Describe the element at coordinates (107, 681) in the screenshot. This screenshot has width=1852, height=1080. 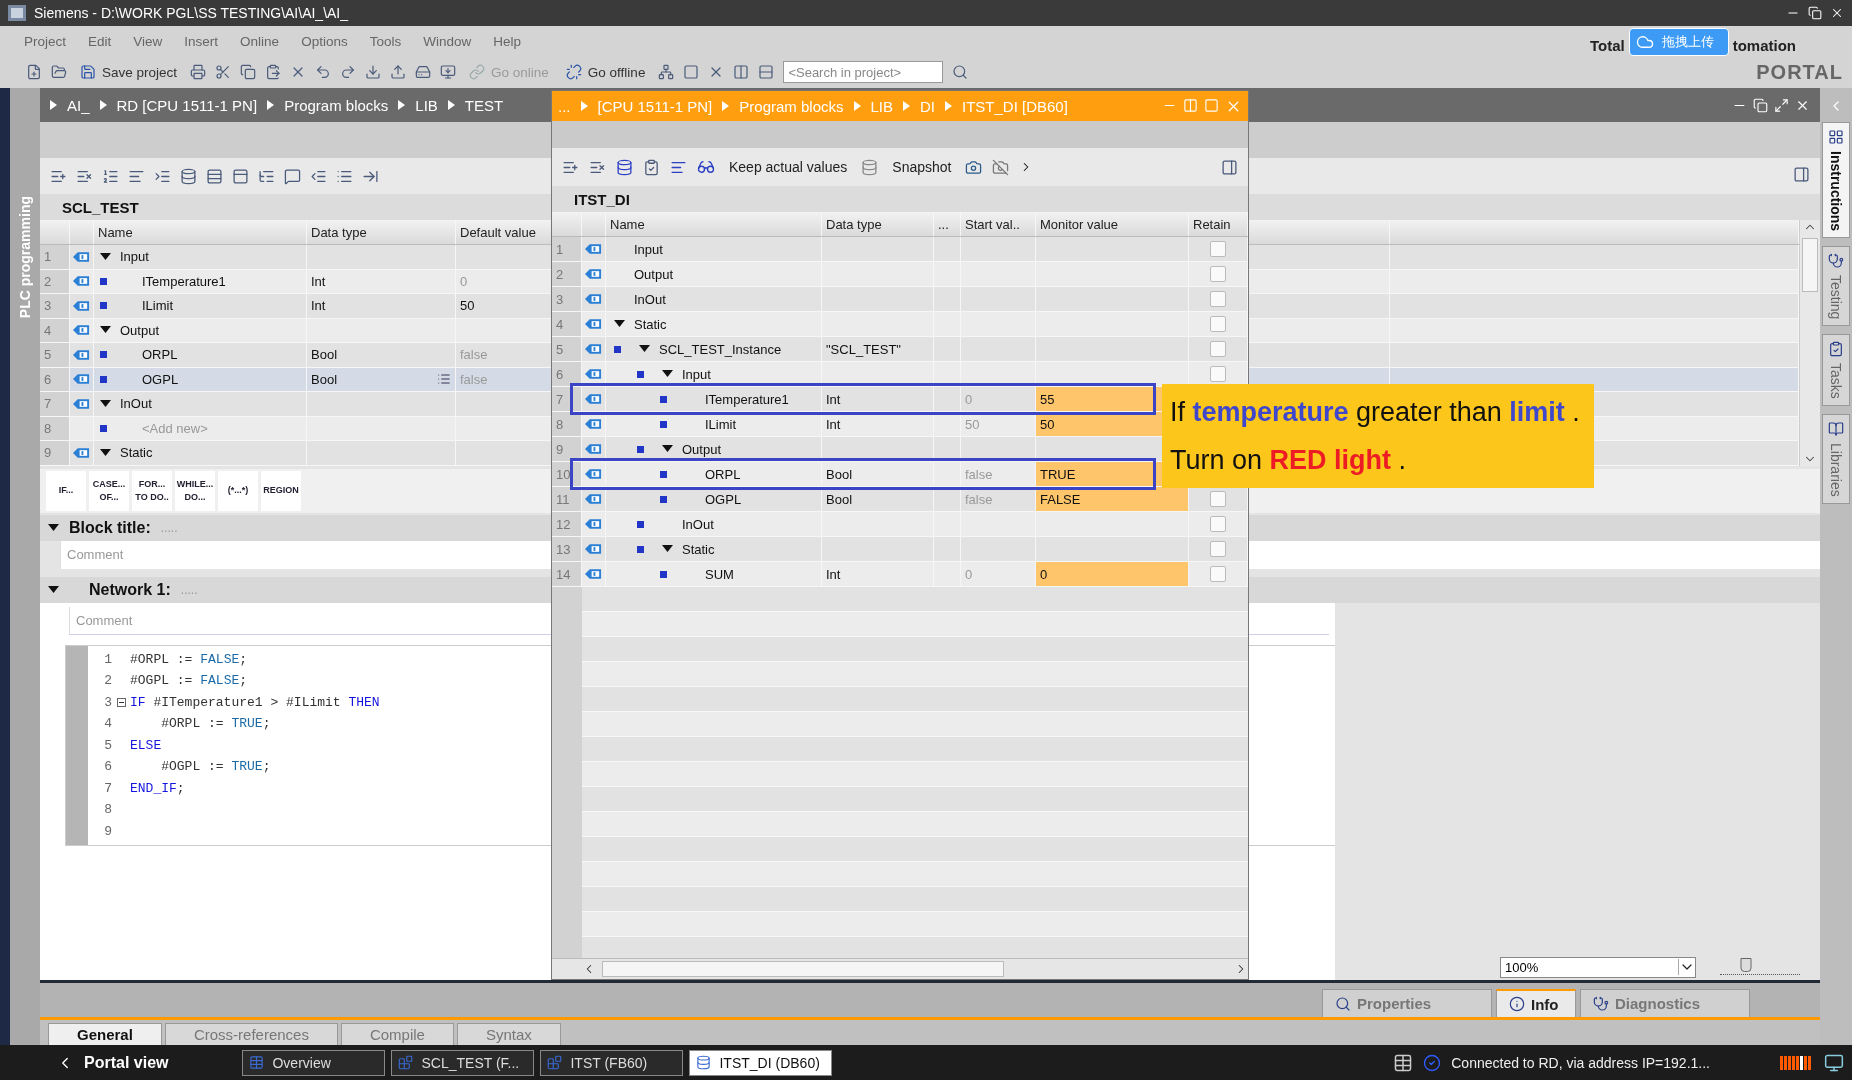
I see `line-number: 2` at that location.